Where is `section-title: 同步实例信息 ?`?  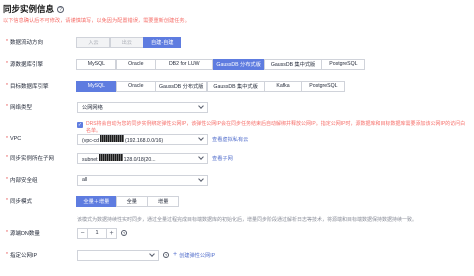
section-title: 同步实例信息 ? is located at coordinates (34, 9).